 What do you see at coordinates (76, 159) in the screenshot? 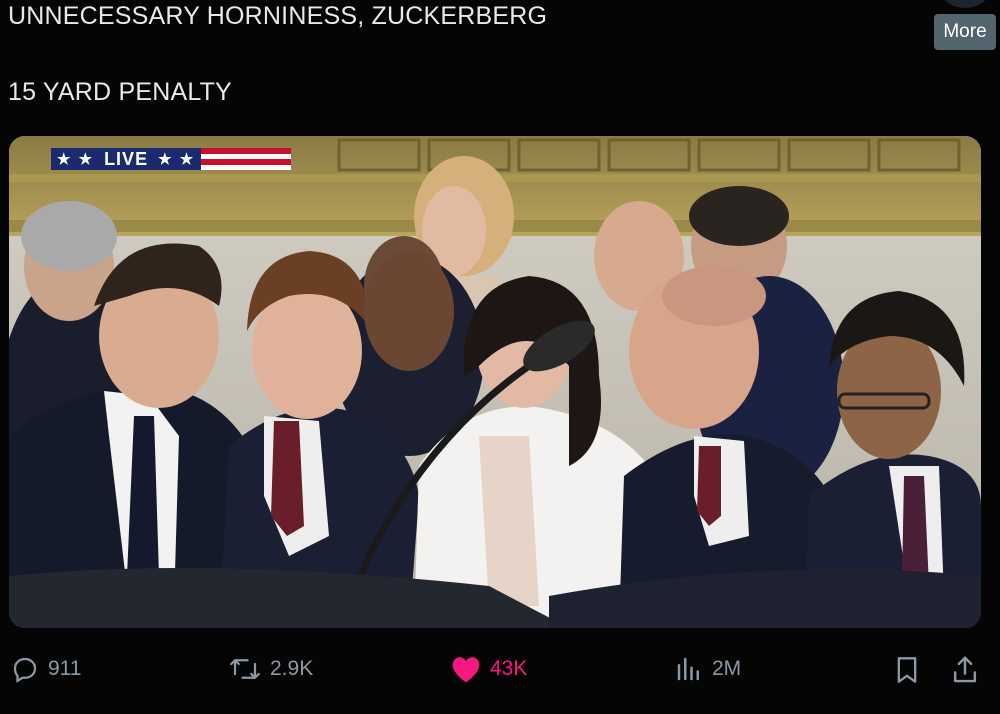
I see `live-stars-left: ★ ★` at bounding box center [76, 159].